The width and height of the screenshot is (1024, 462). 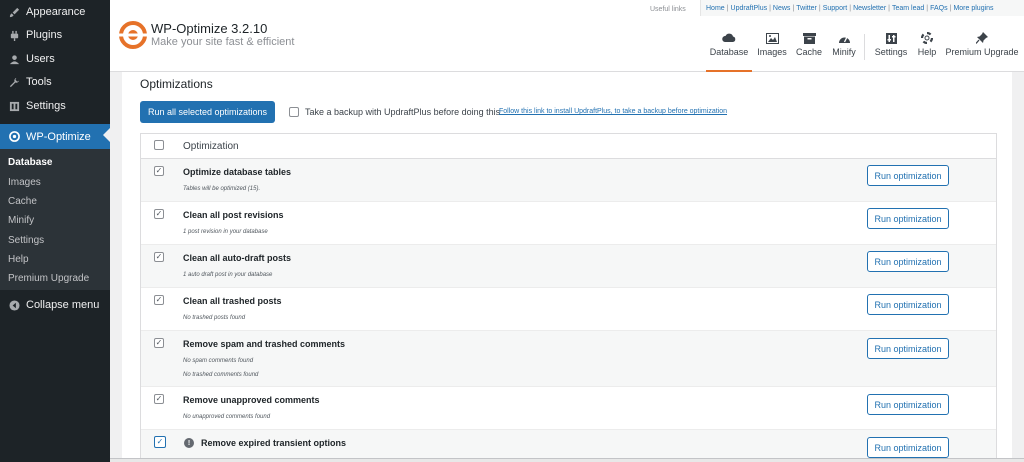 What do you see at coordinates (26, 240) in the screenshot?
I see `submenu-settings: Settings` at bounding box center [26, 240].